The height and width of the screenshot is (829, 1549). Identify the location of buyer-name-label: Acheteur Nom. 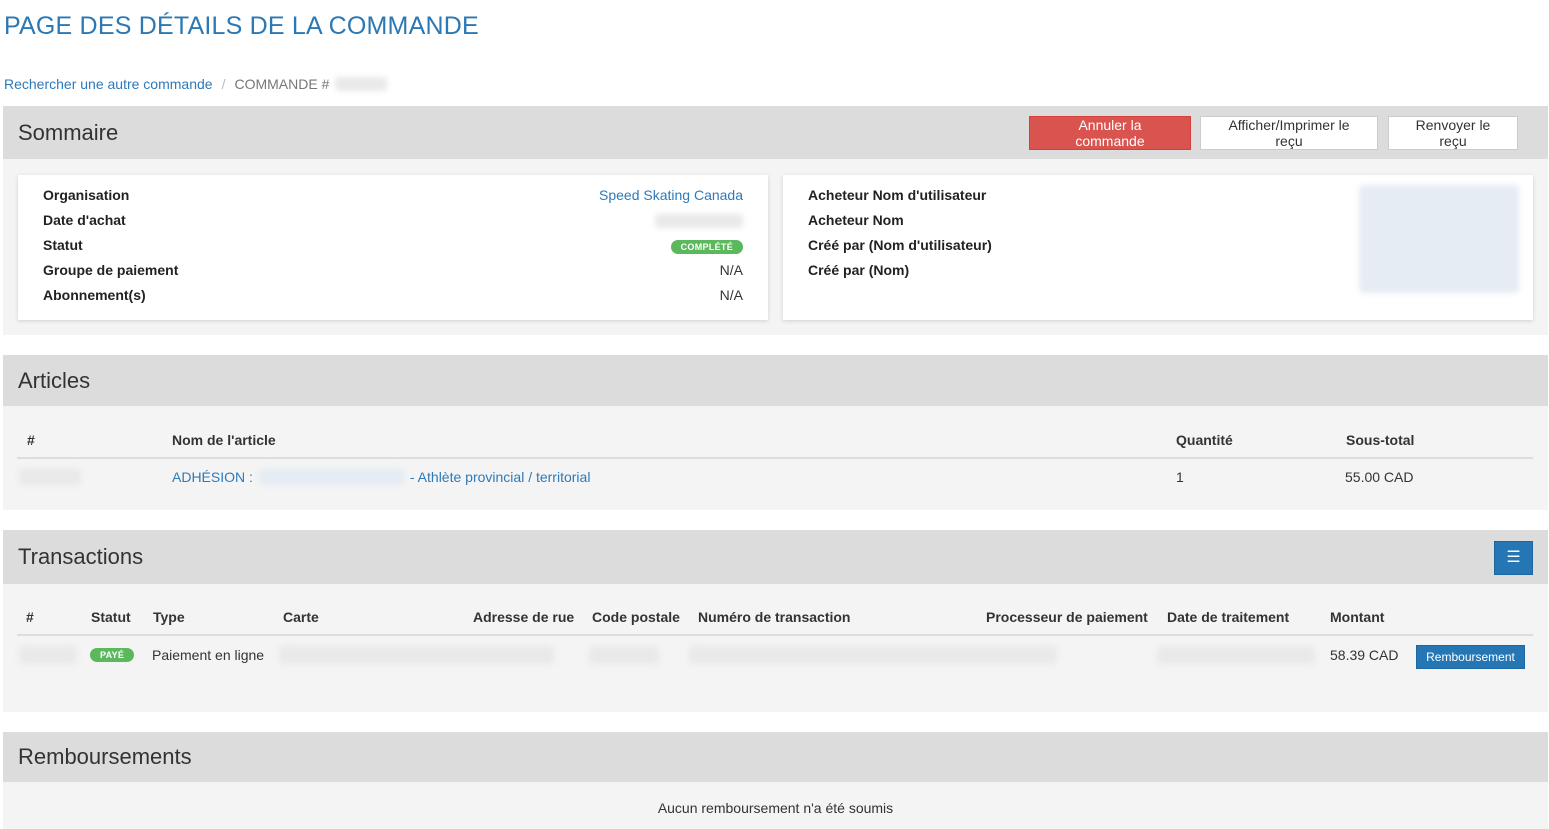
(856, 220).